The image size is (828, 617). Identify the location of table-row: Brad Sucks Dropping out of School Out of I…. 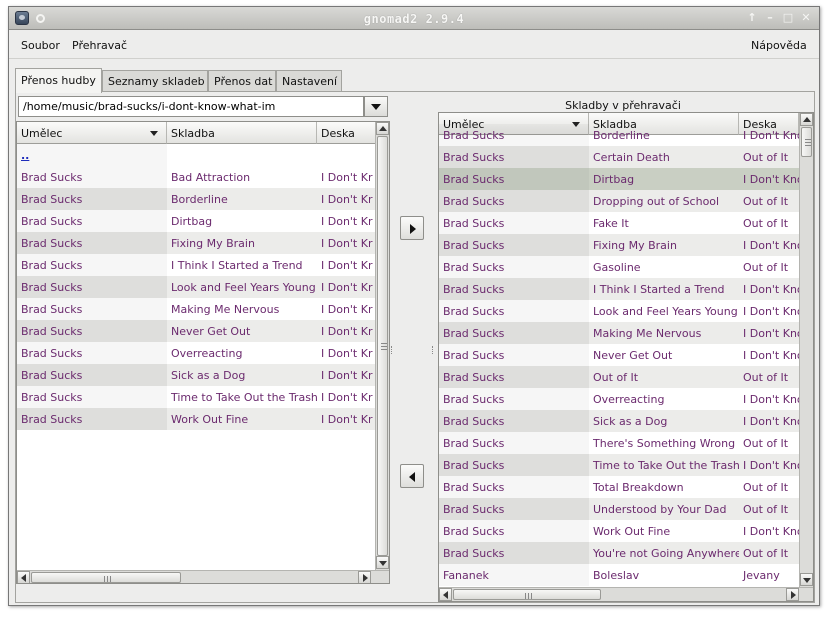
(626, 201).